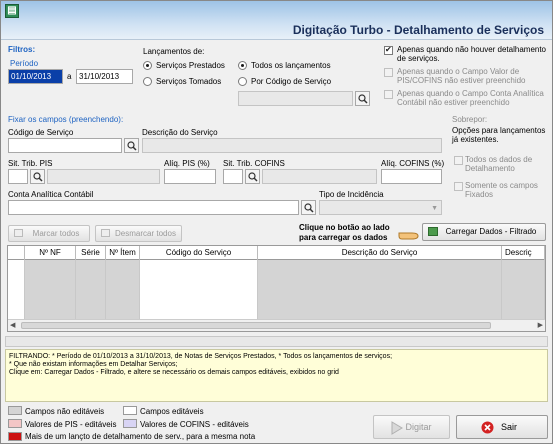  I want to click on por-codigo-label: Por Código de Serviço, so click(291, 81).